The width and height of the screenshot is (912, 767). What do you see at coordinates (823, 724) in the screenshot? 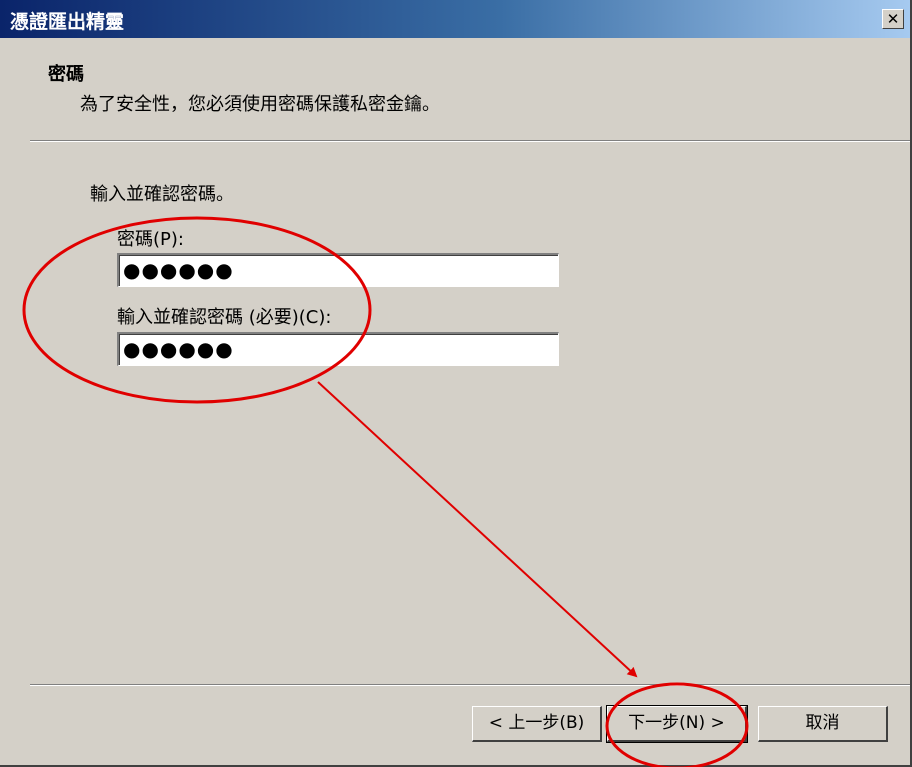
I see `cancel-button: 取消` at bounding box center [823, 724].